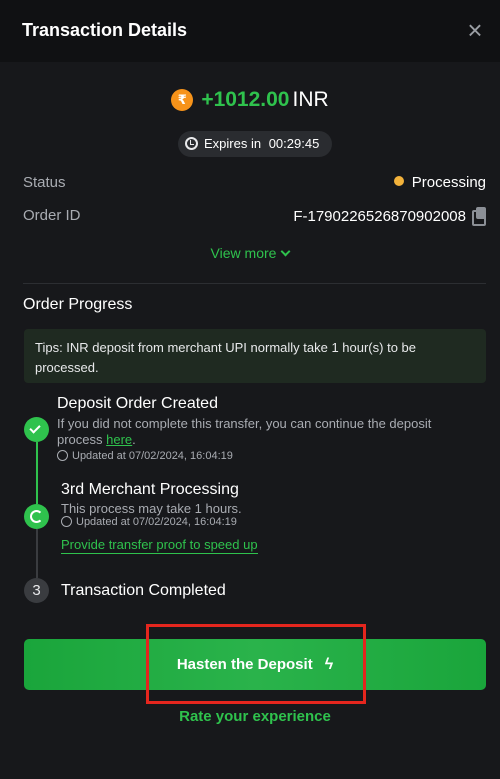 The height and width of the screenshot is (779, 500). What do you see at coordinates (398, 181) in the screenshot?
I see `status-dot` at bounding box center [398, 181].